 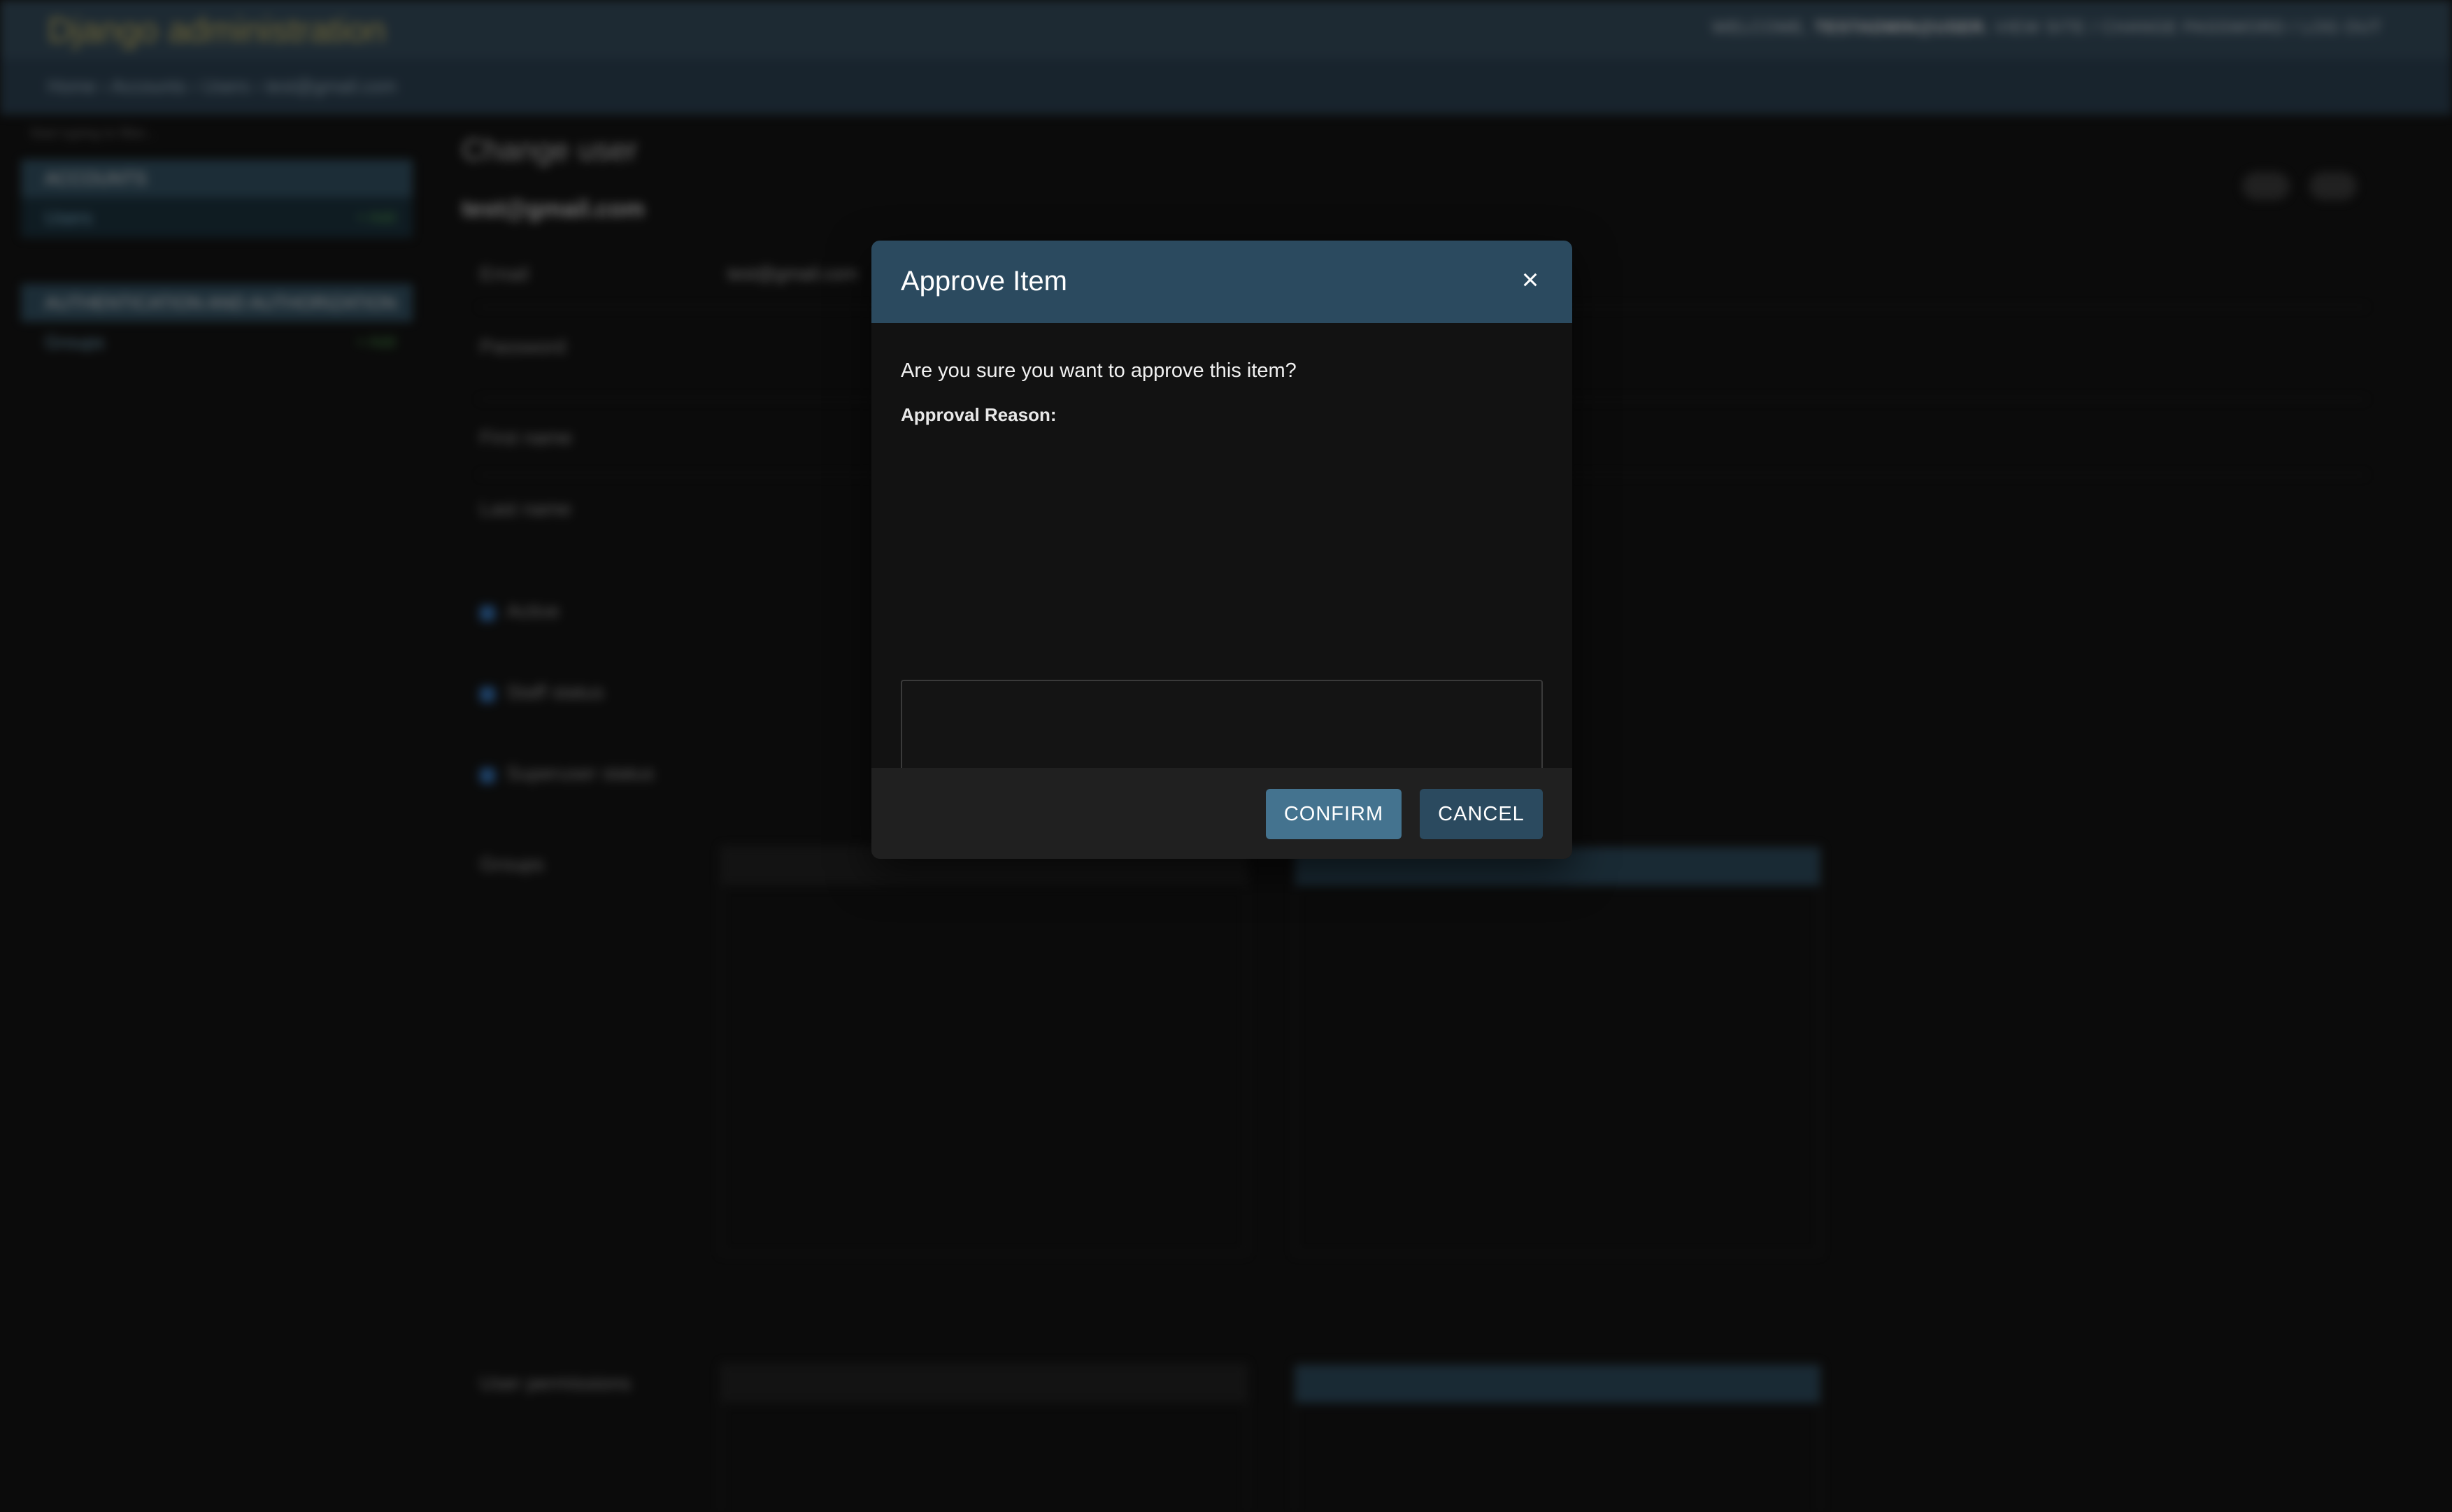 What do you see at coordinates (2333, 186) in the screenshot?
I see `view-on-site-button` at bounding box center [2333, 186].